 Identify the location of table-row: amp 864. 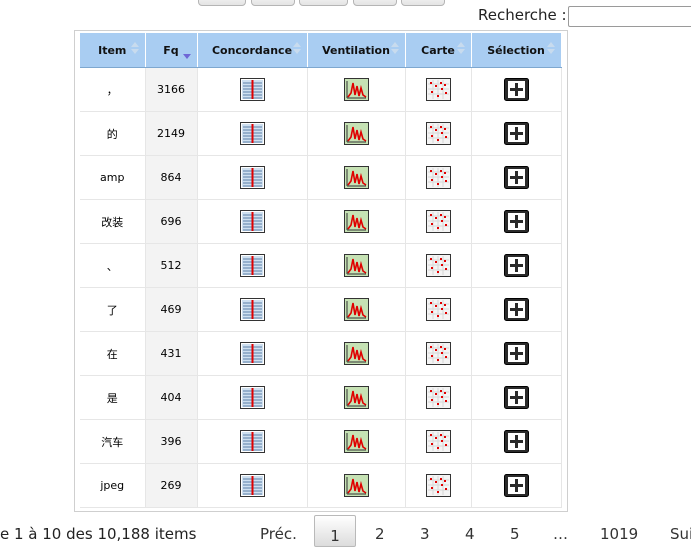
(321, 177).